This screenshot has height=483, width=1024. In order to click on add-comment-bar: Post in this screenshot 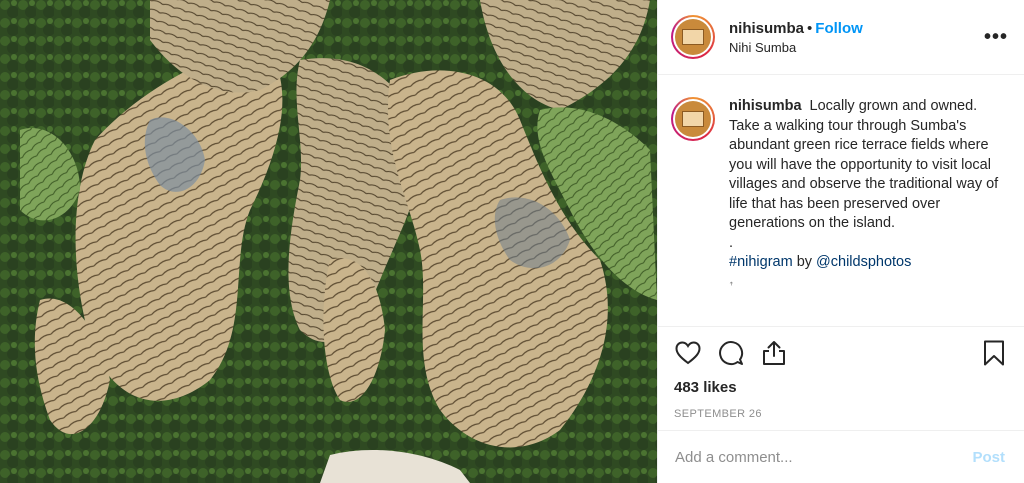, I will do `click(841, 456)`.